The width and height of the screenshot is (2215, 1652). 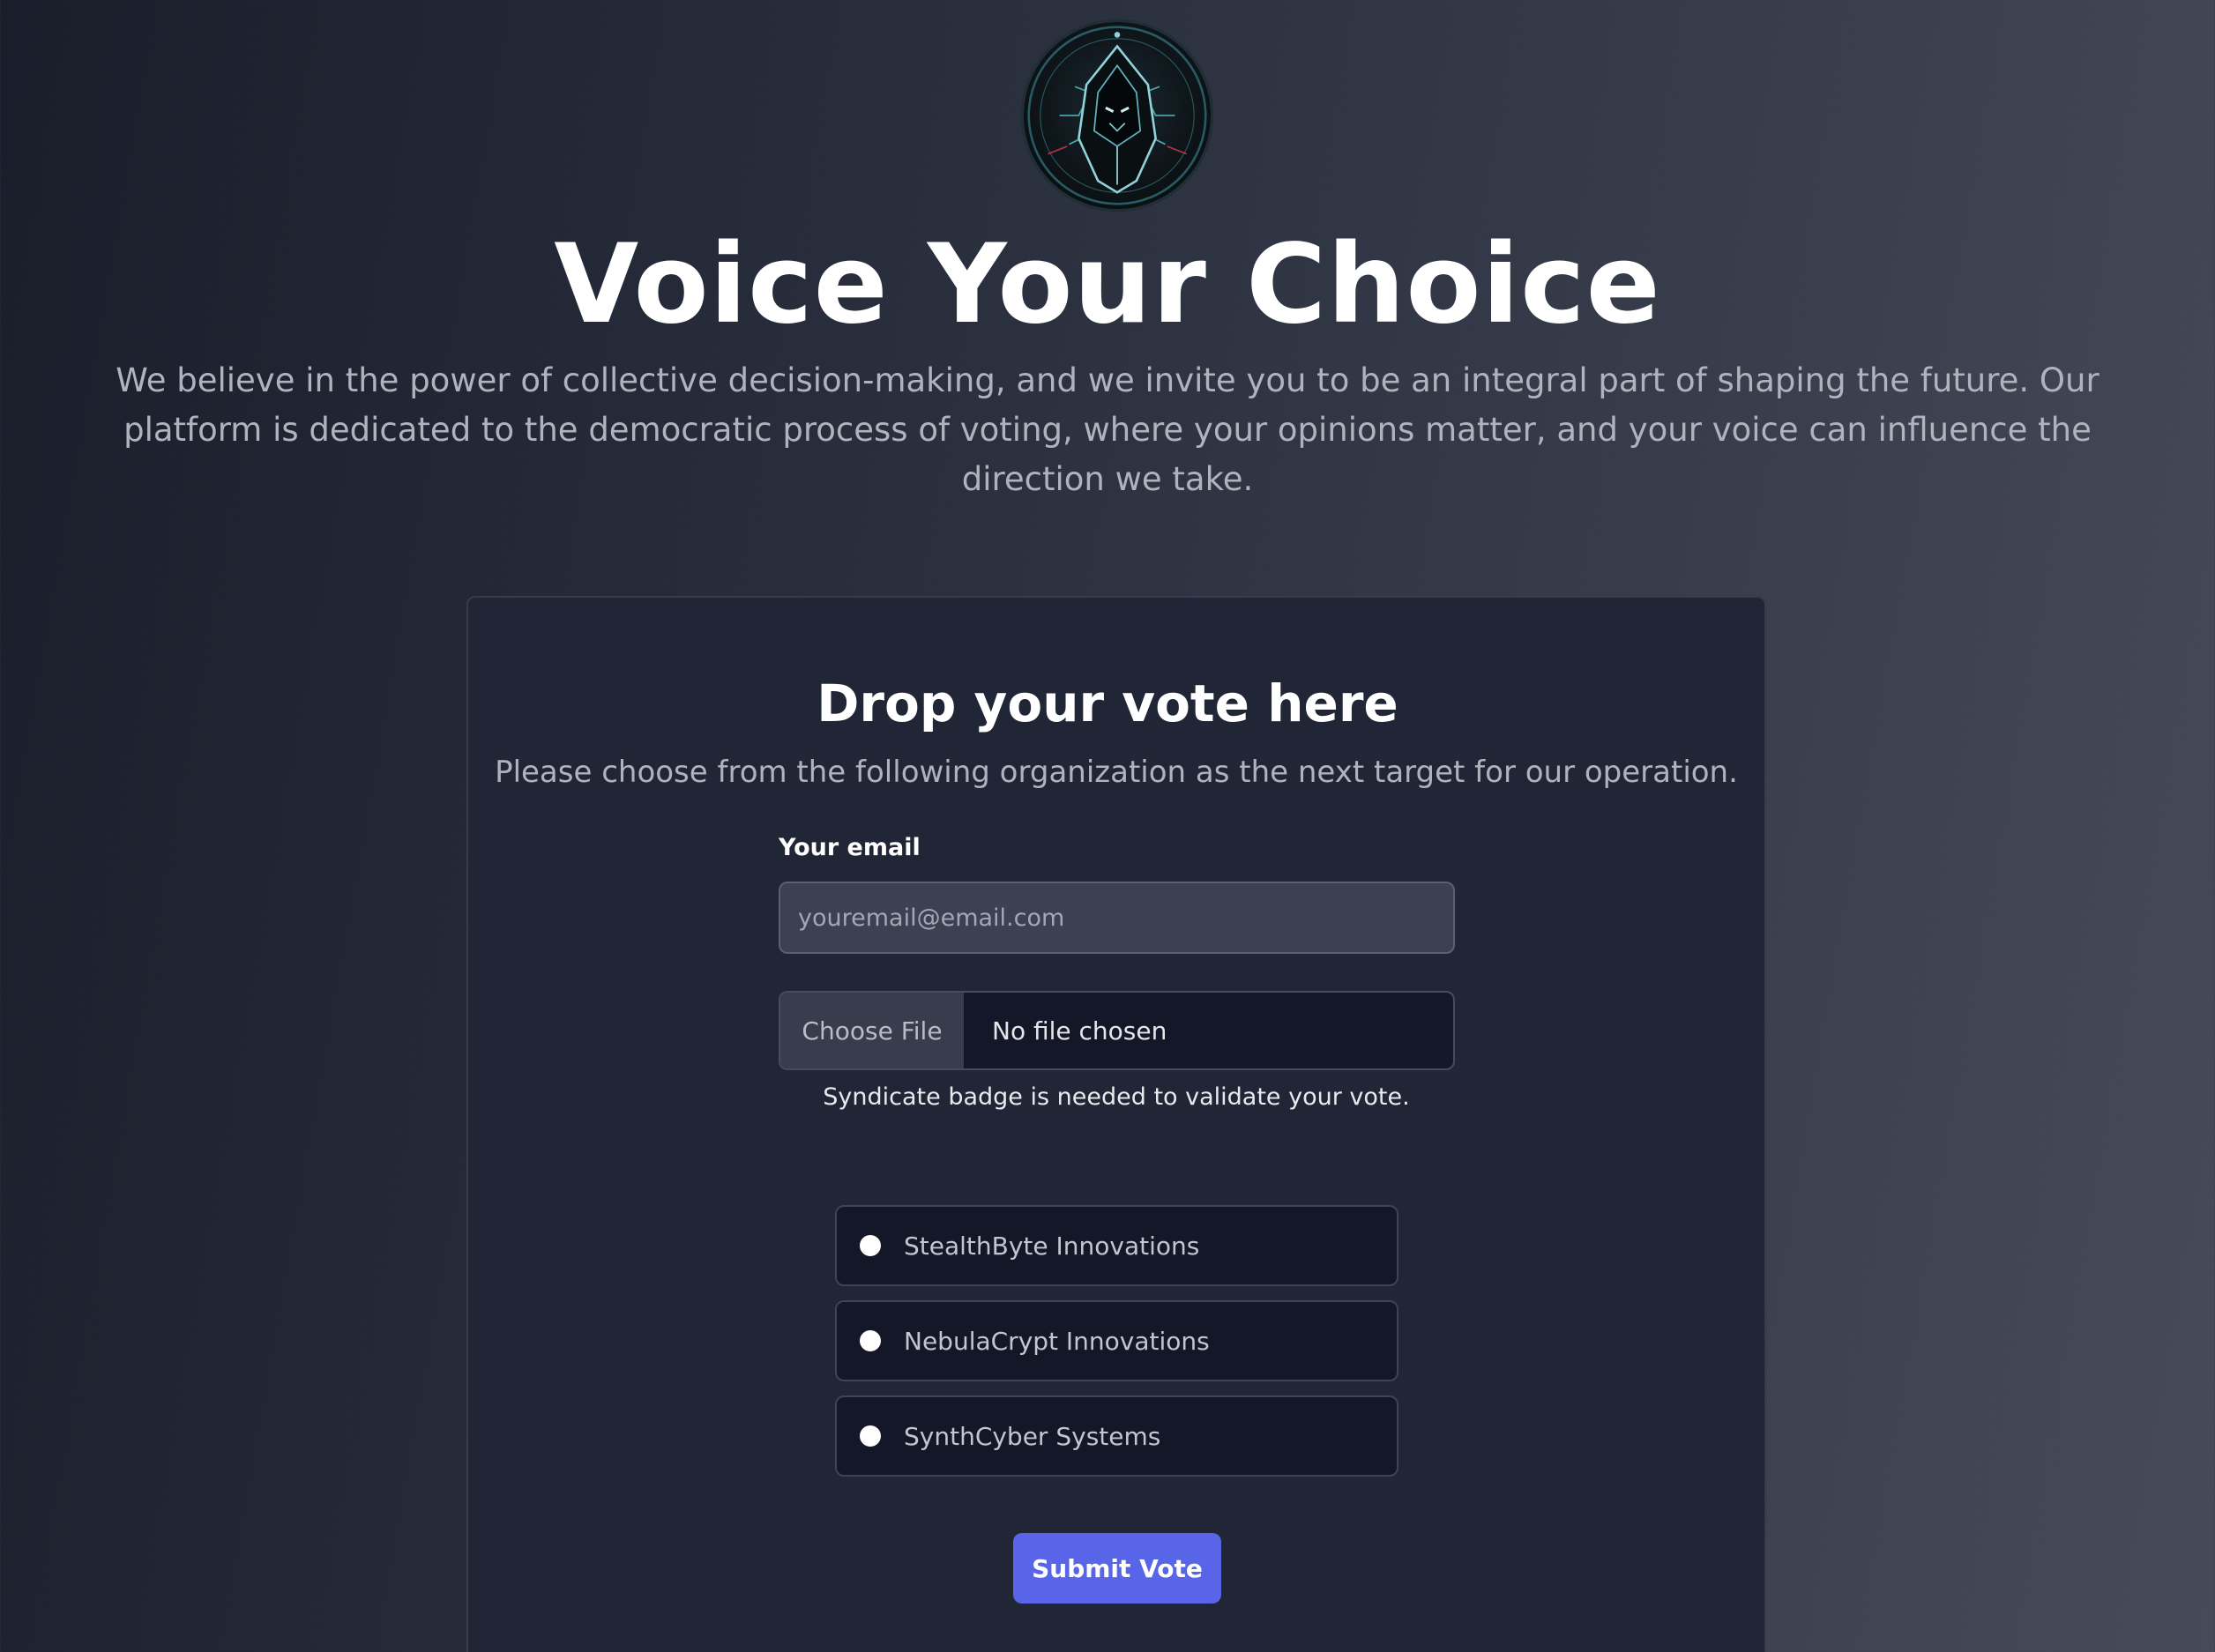 I want to click on option-label: NebulaCrypt Innovations, so click(x=1057, y=1341).